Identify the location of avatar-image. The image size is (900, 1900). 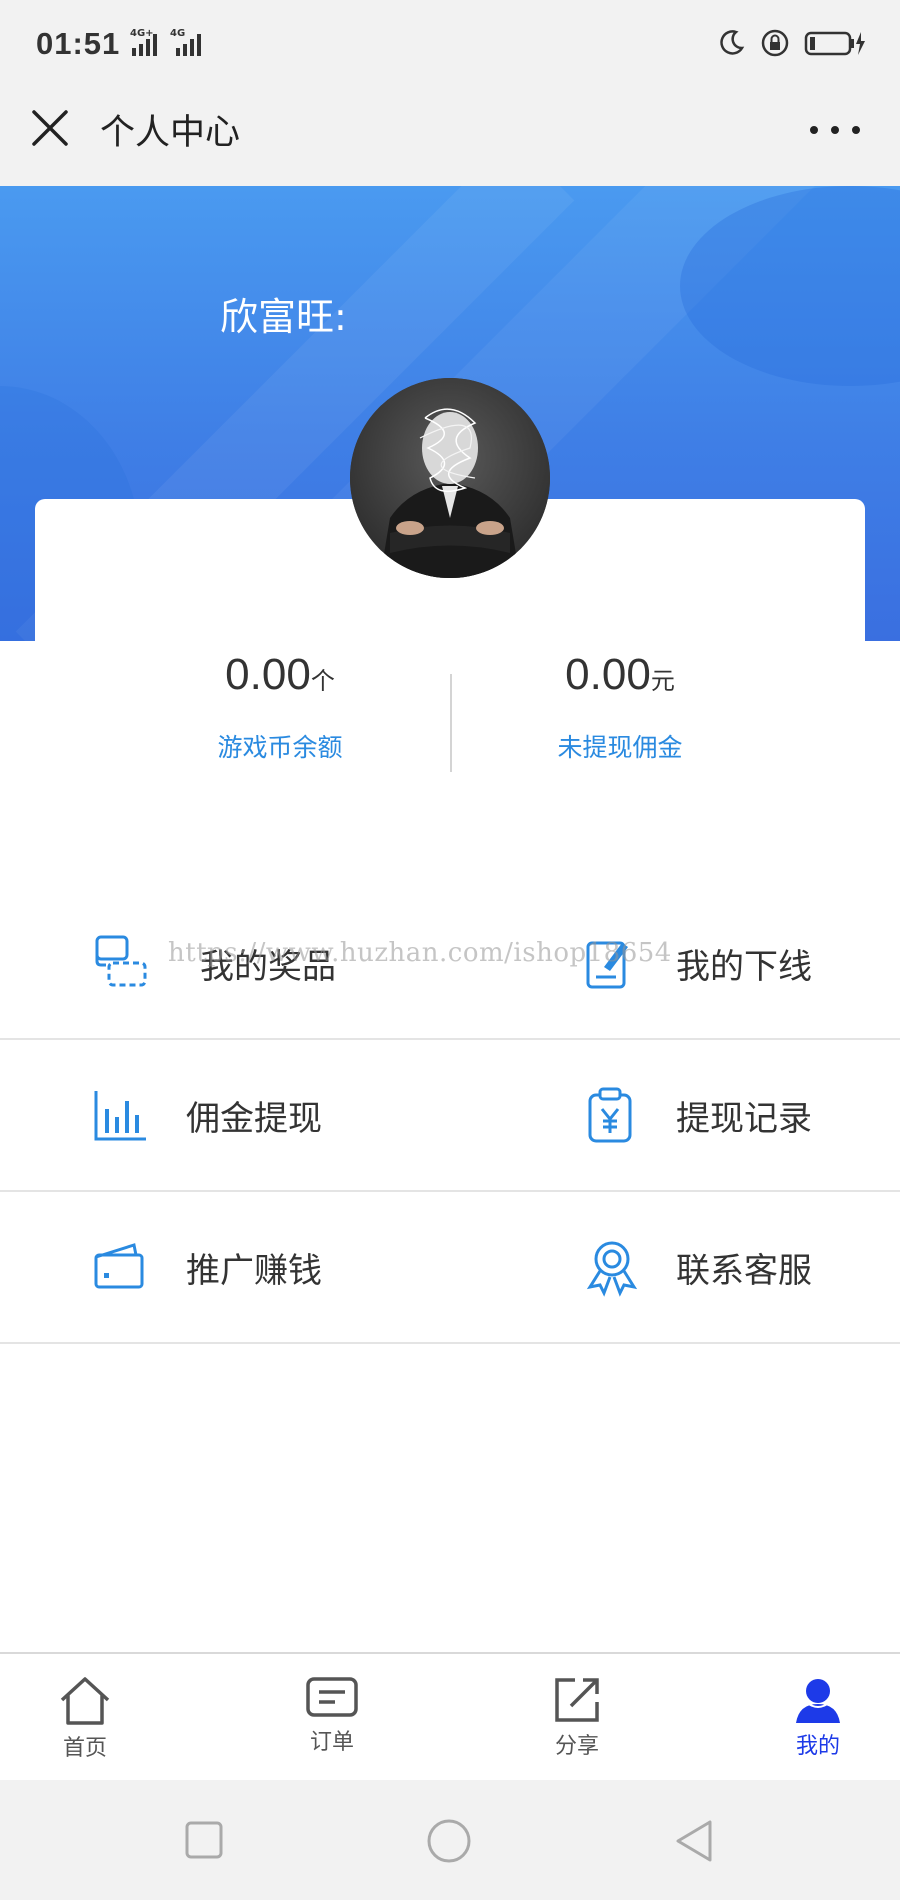
(450, 478).